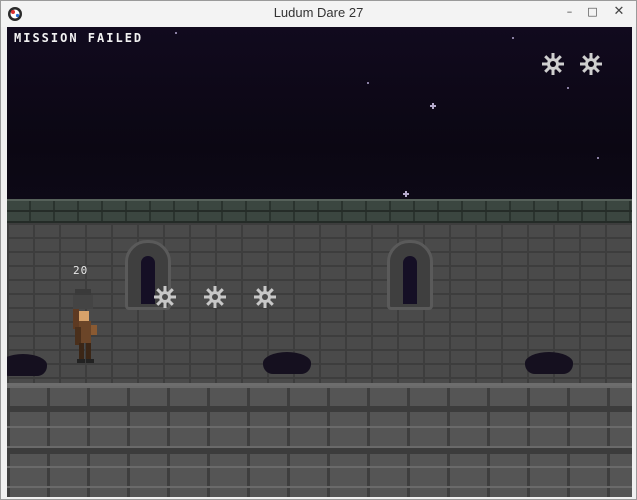 The width and height of the screenshot is (637, 500). I want to click on mission-status-text: MISSION FAILED, so click(79, 38).